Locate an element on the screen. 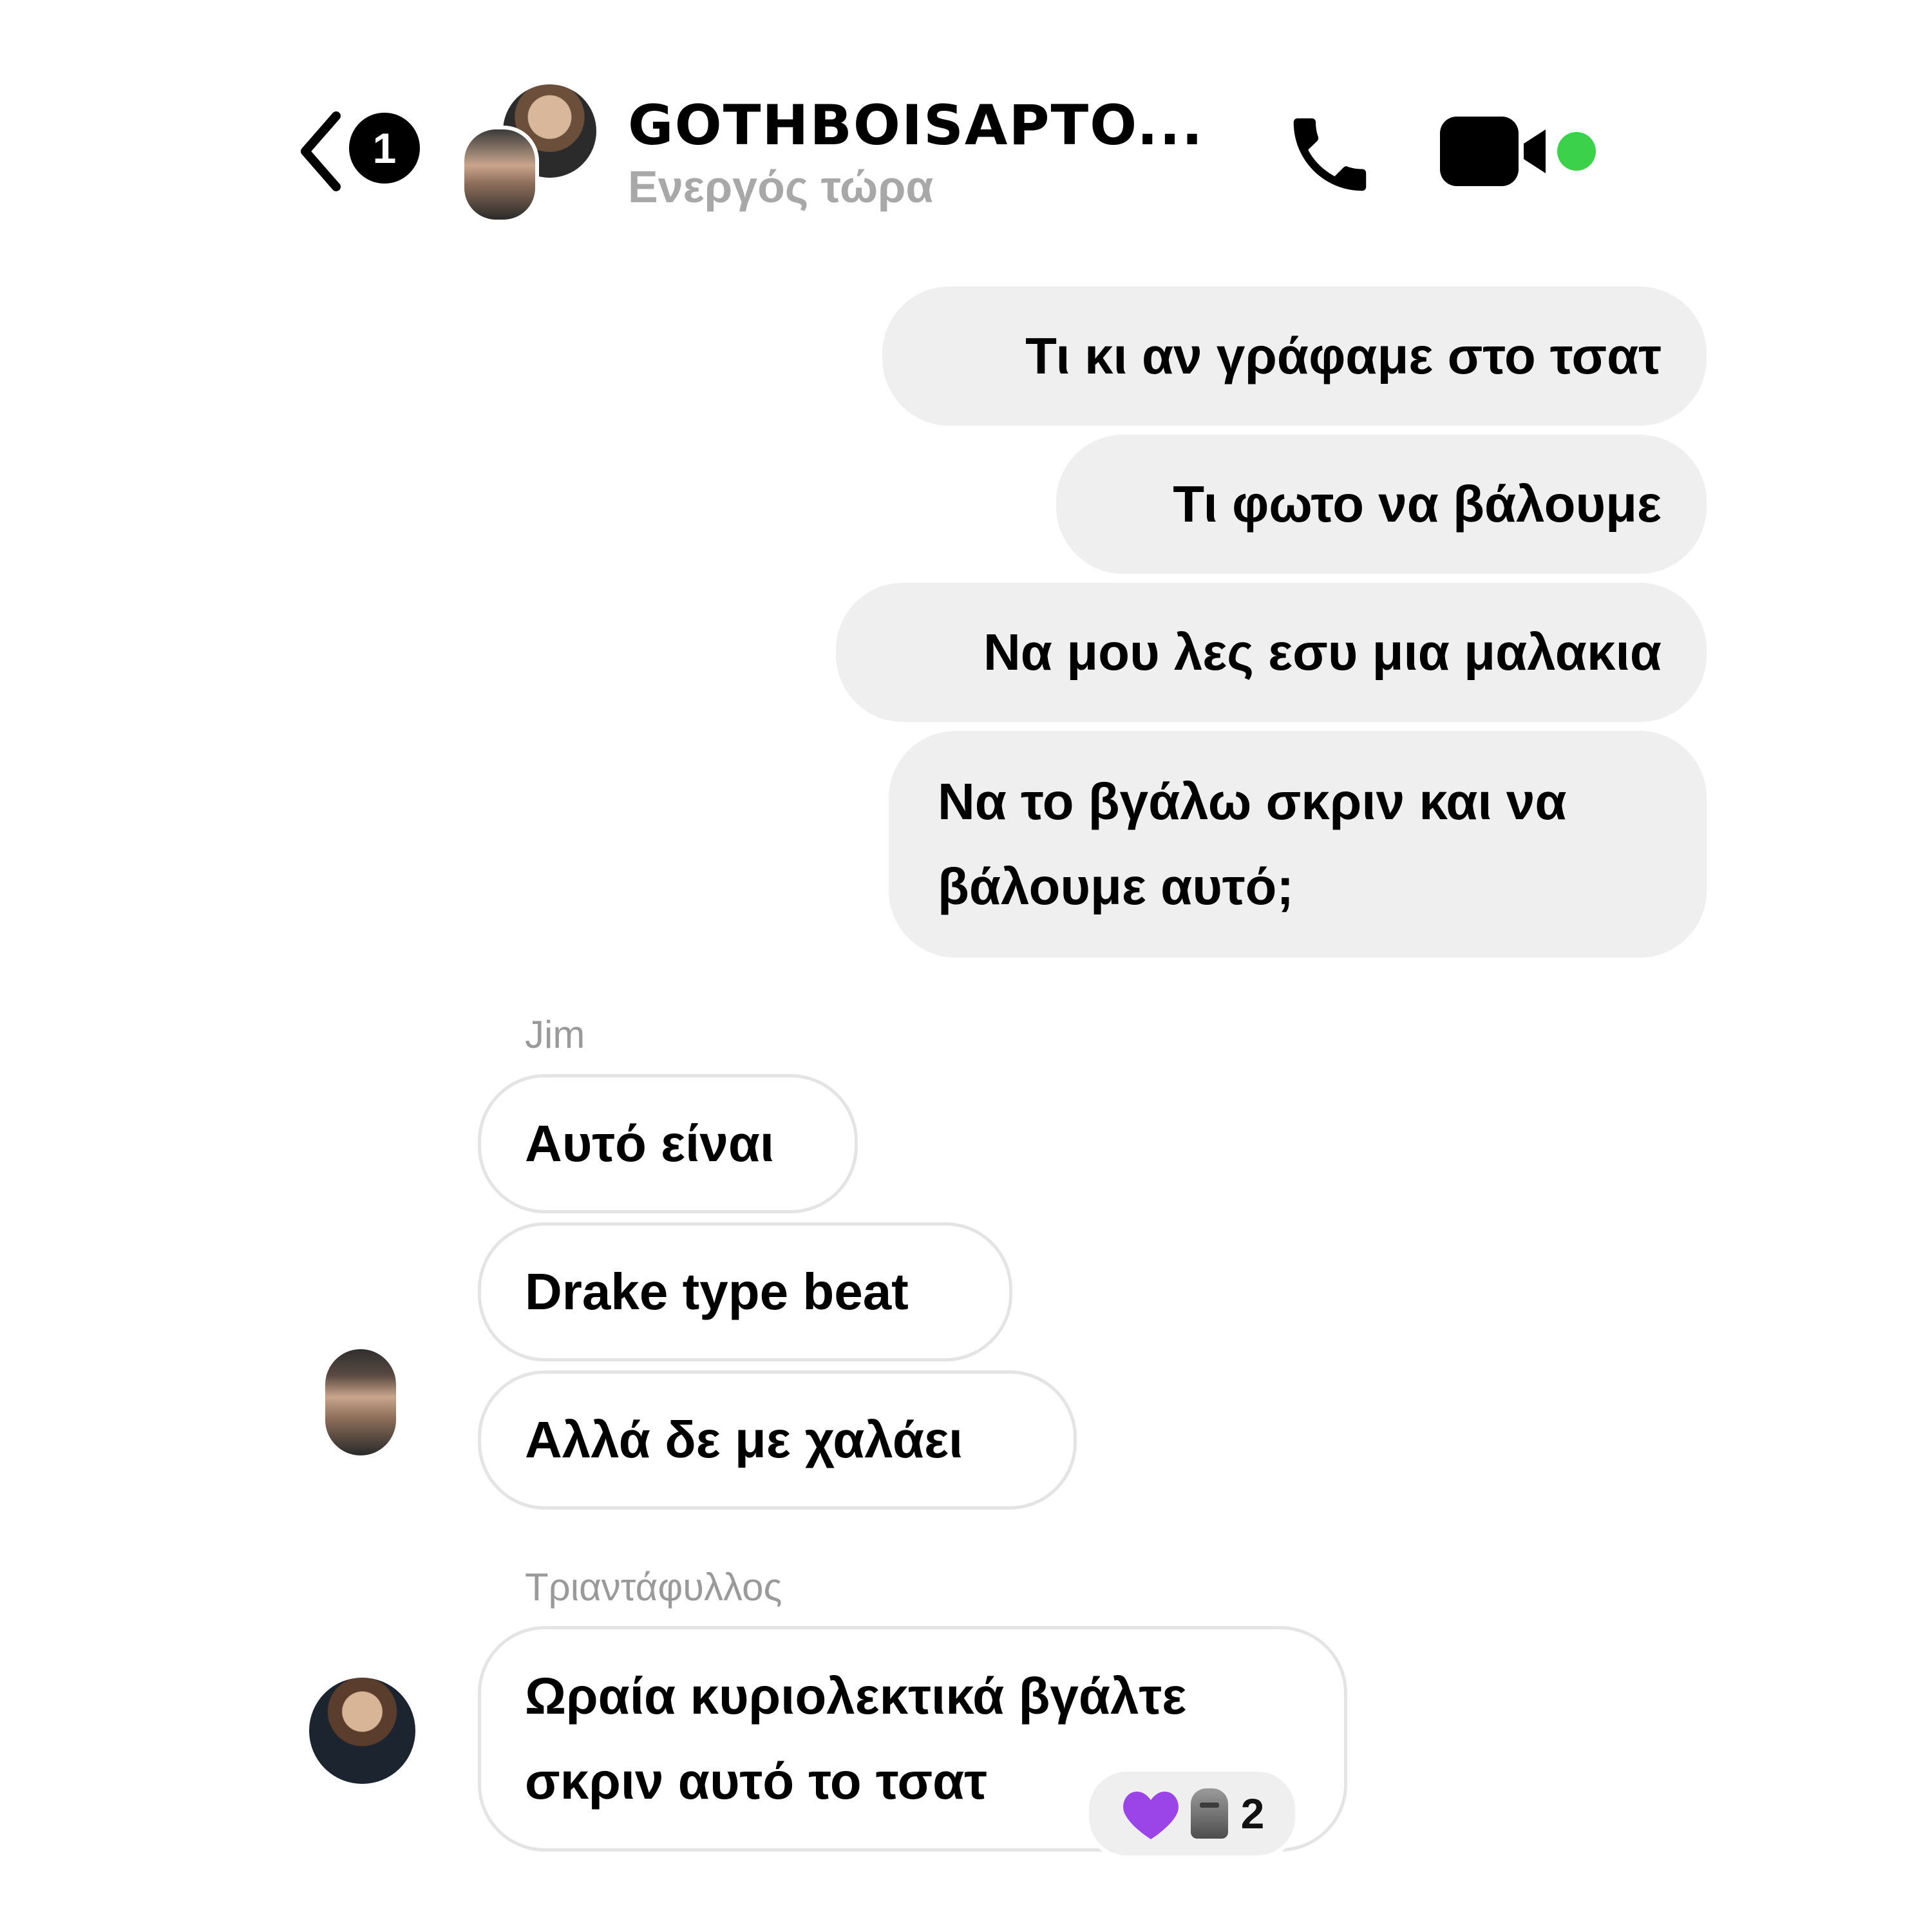  chevron-left-icon is located at coordinates (321, 151).